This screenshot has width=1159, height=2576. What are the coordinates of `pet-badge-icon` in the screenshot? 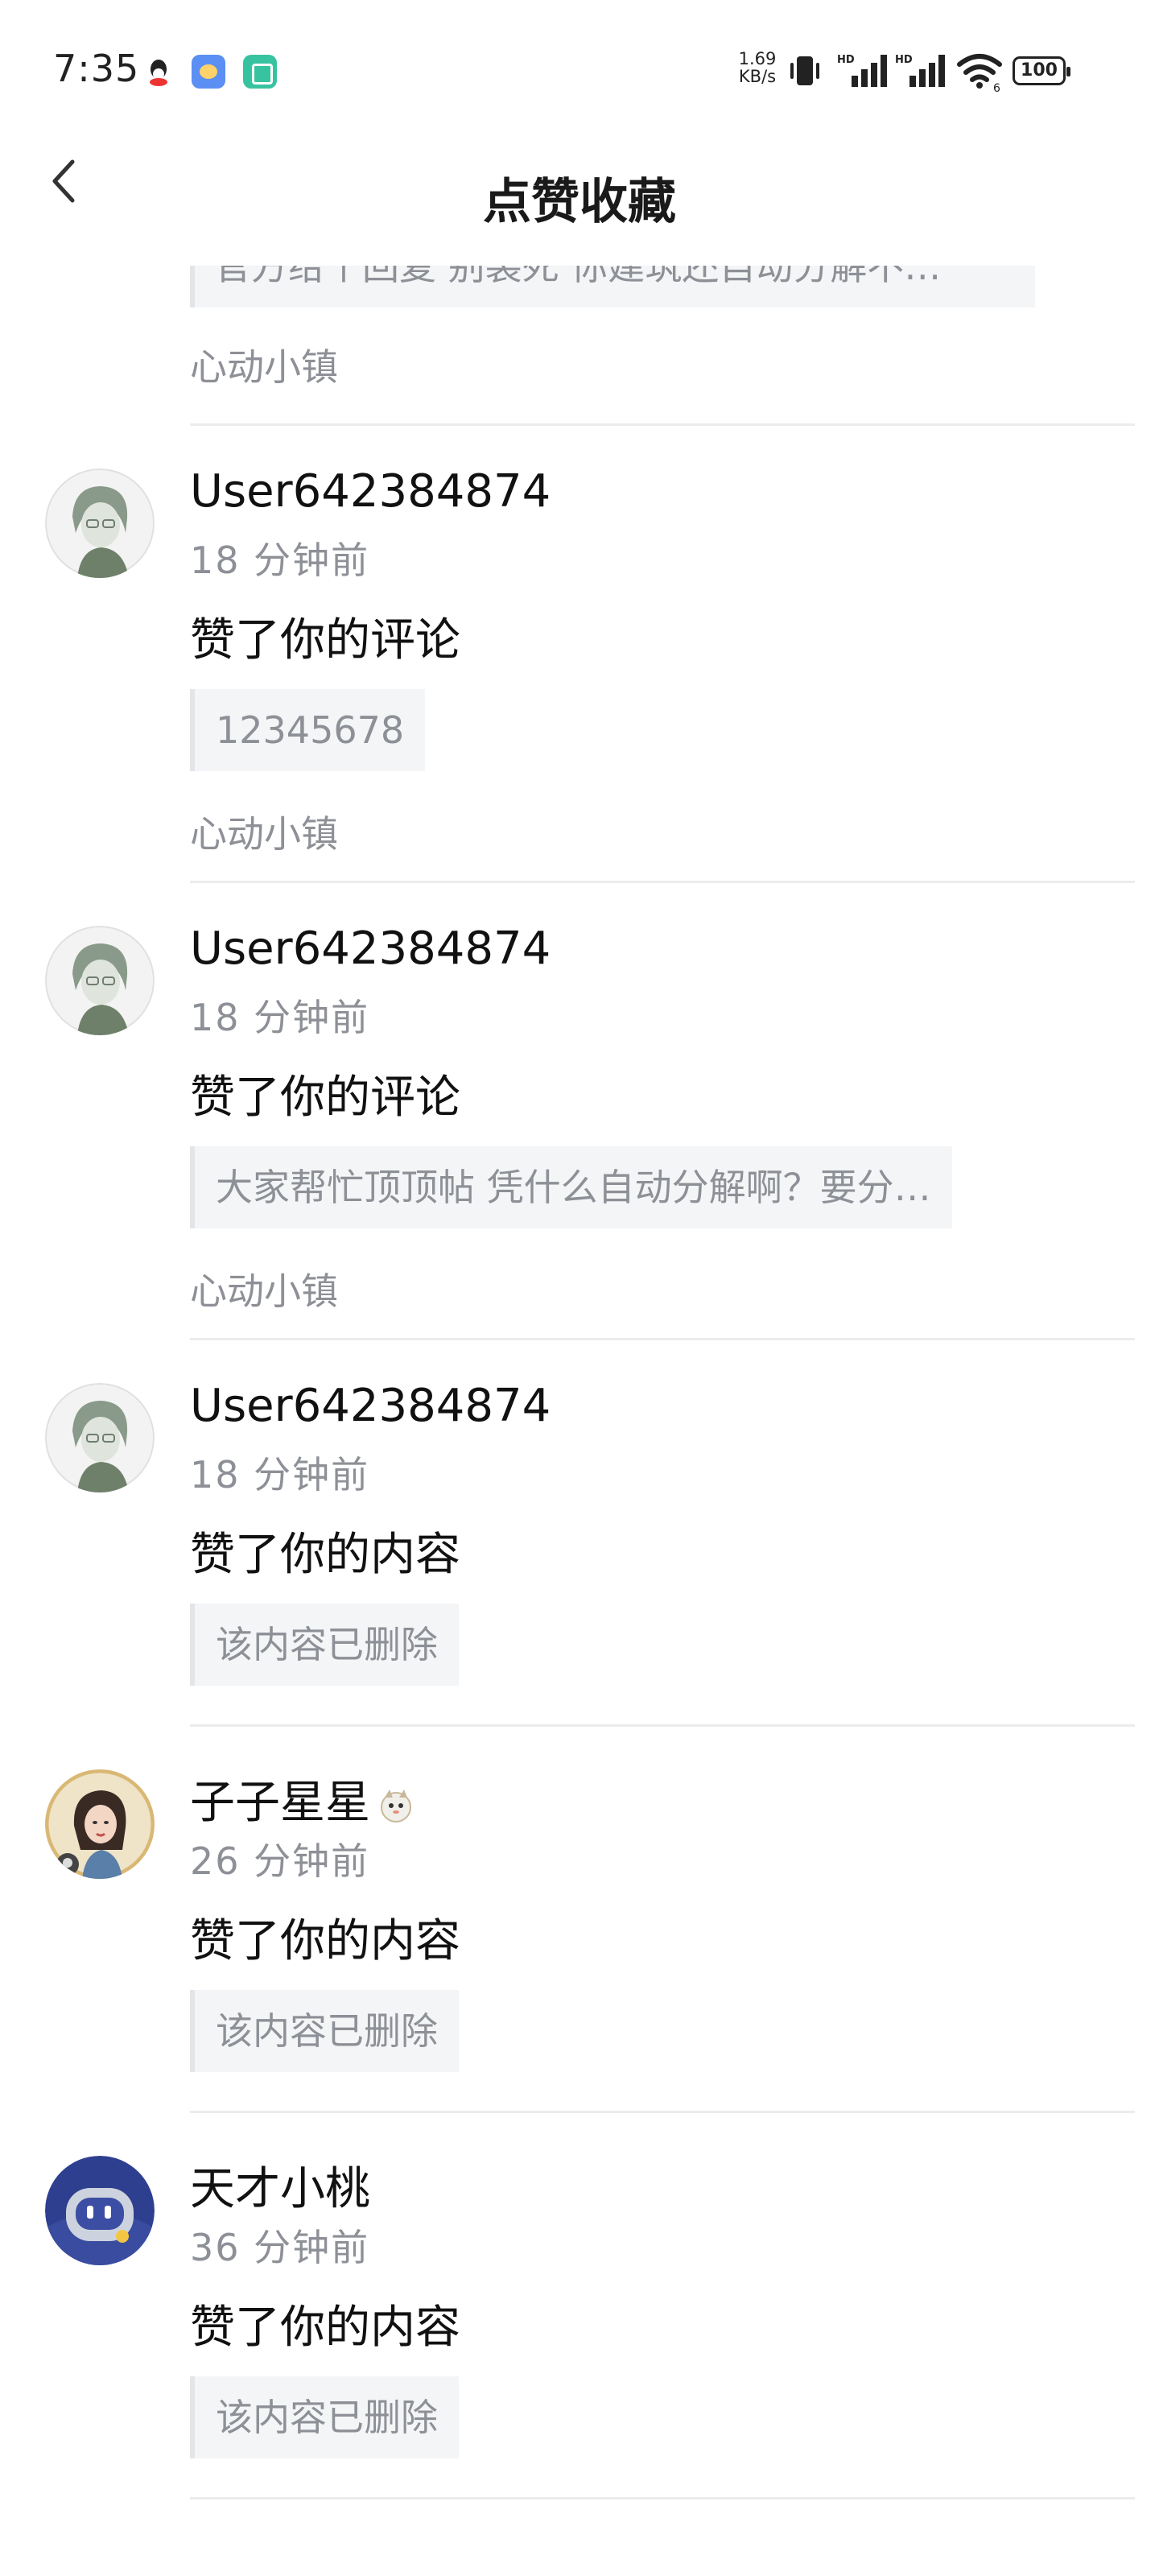 It's located at (396, 1806).